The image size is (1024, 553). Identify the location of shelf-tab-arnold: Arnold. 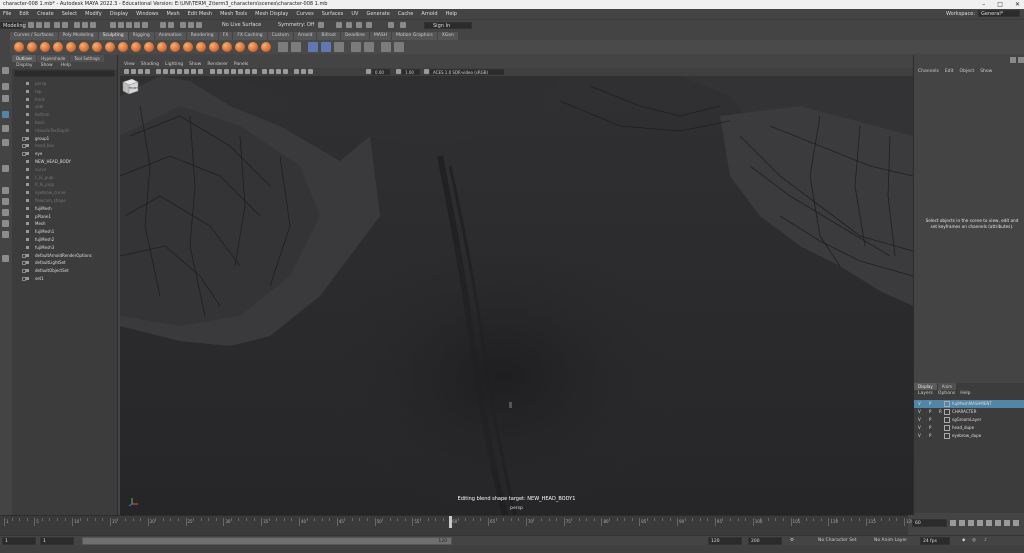
(305, 36).